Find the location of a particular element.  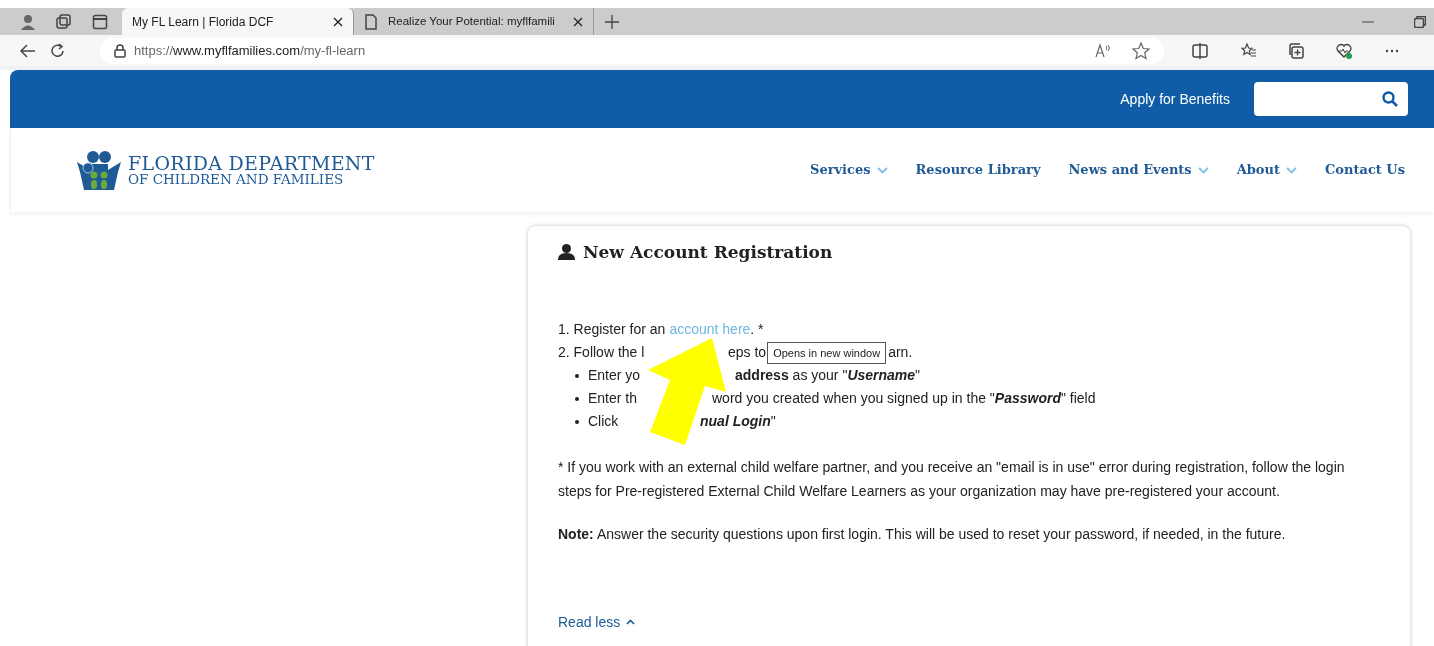

tab-actions-icon is located at coordinates (100, 21).